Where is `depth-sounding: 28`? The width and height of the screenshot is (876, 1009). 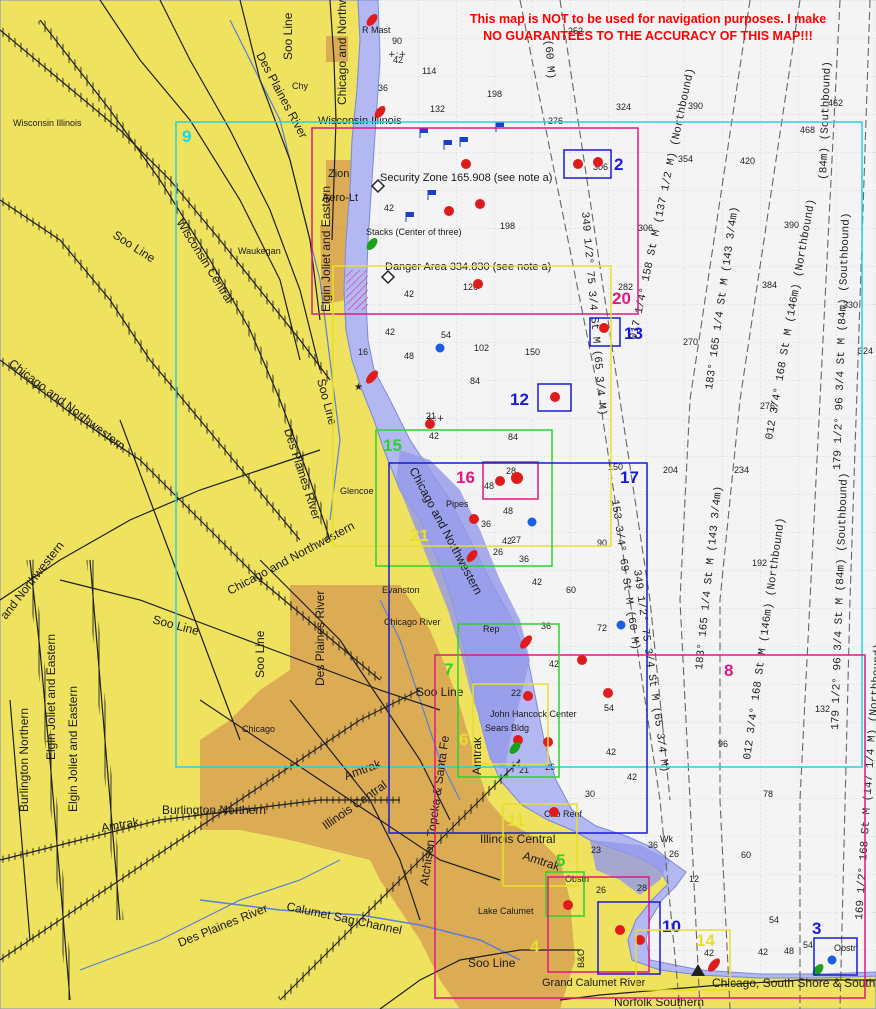 depth-sounding: 28 is located at coordinates (642, 888).